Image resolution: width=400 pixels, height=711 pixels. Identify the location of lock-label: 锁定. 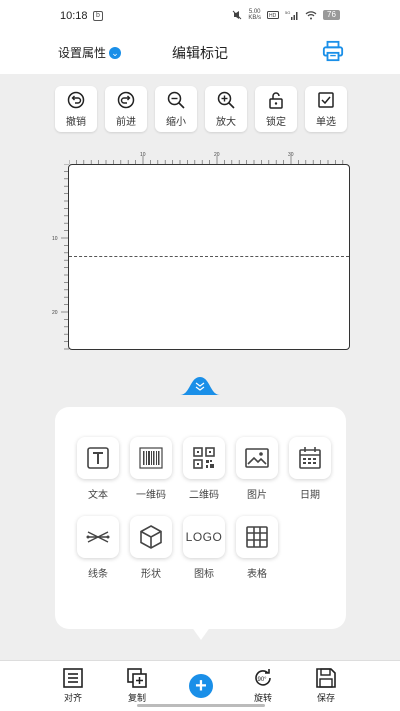
(276, 122).